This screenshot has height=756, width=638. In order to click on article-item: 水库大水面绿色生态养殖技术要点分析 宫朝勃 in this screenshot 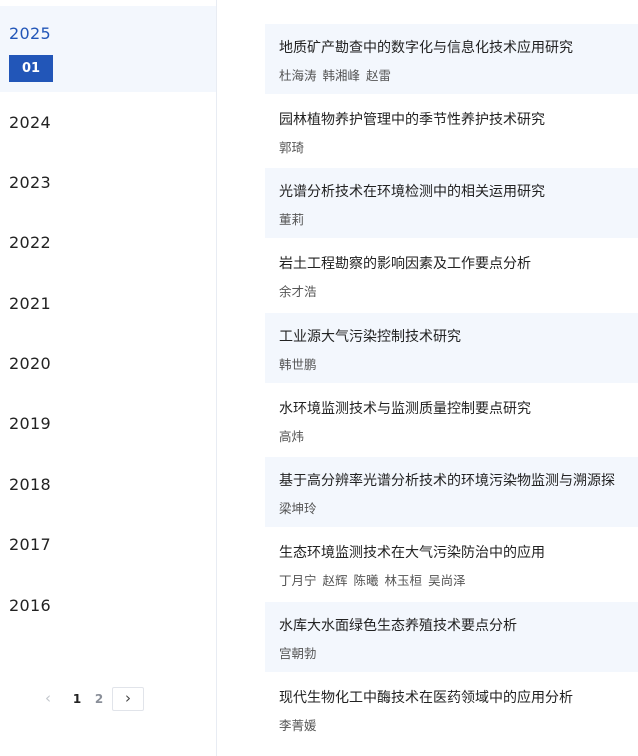, I will do `click(451, 637)`.